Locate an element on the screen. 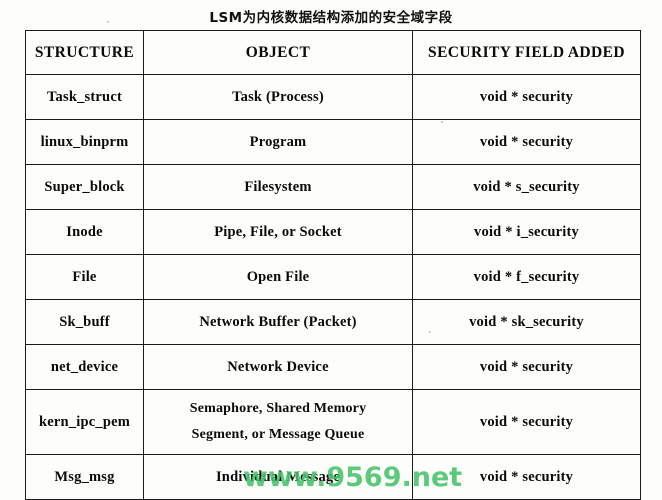 This screenshot has width=662, height=500. cell-object: Task (Process) is located at coordinates (278, 97).